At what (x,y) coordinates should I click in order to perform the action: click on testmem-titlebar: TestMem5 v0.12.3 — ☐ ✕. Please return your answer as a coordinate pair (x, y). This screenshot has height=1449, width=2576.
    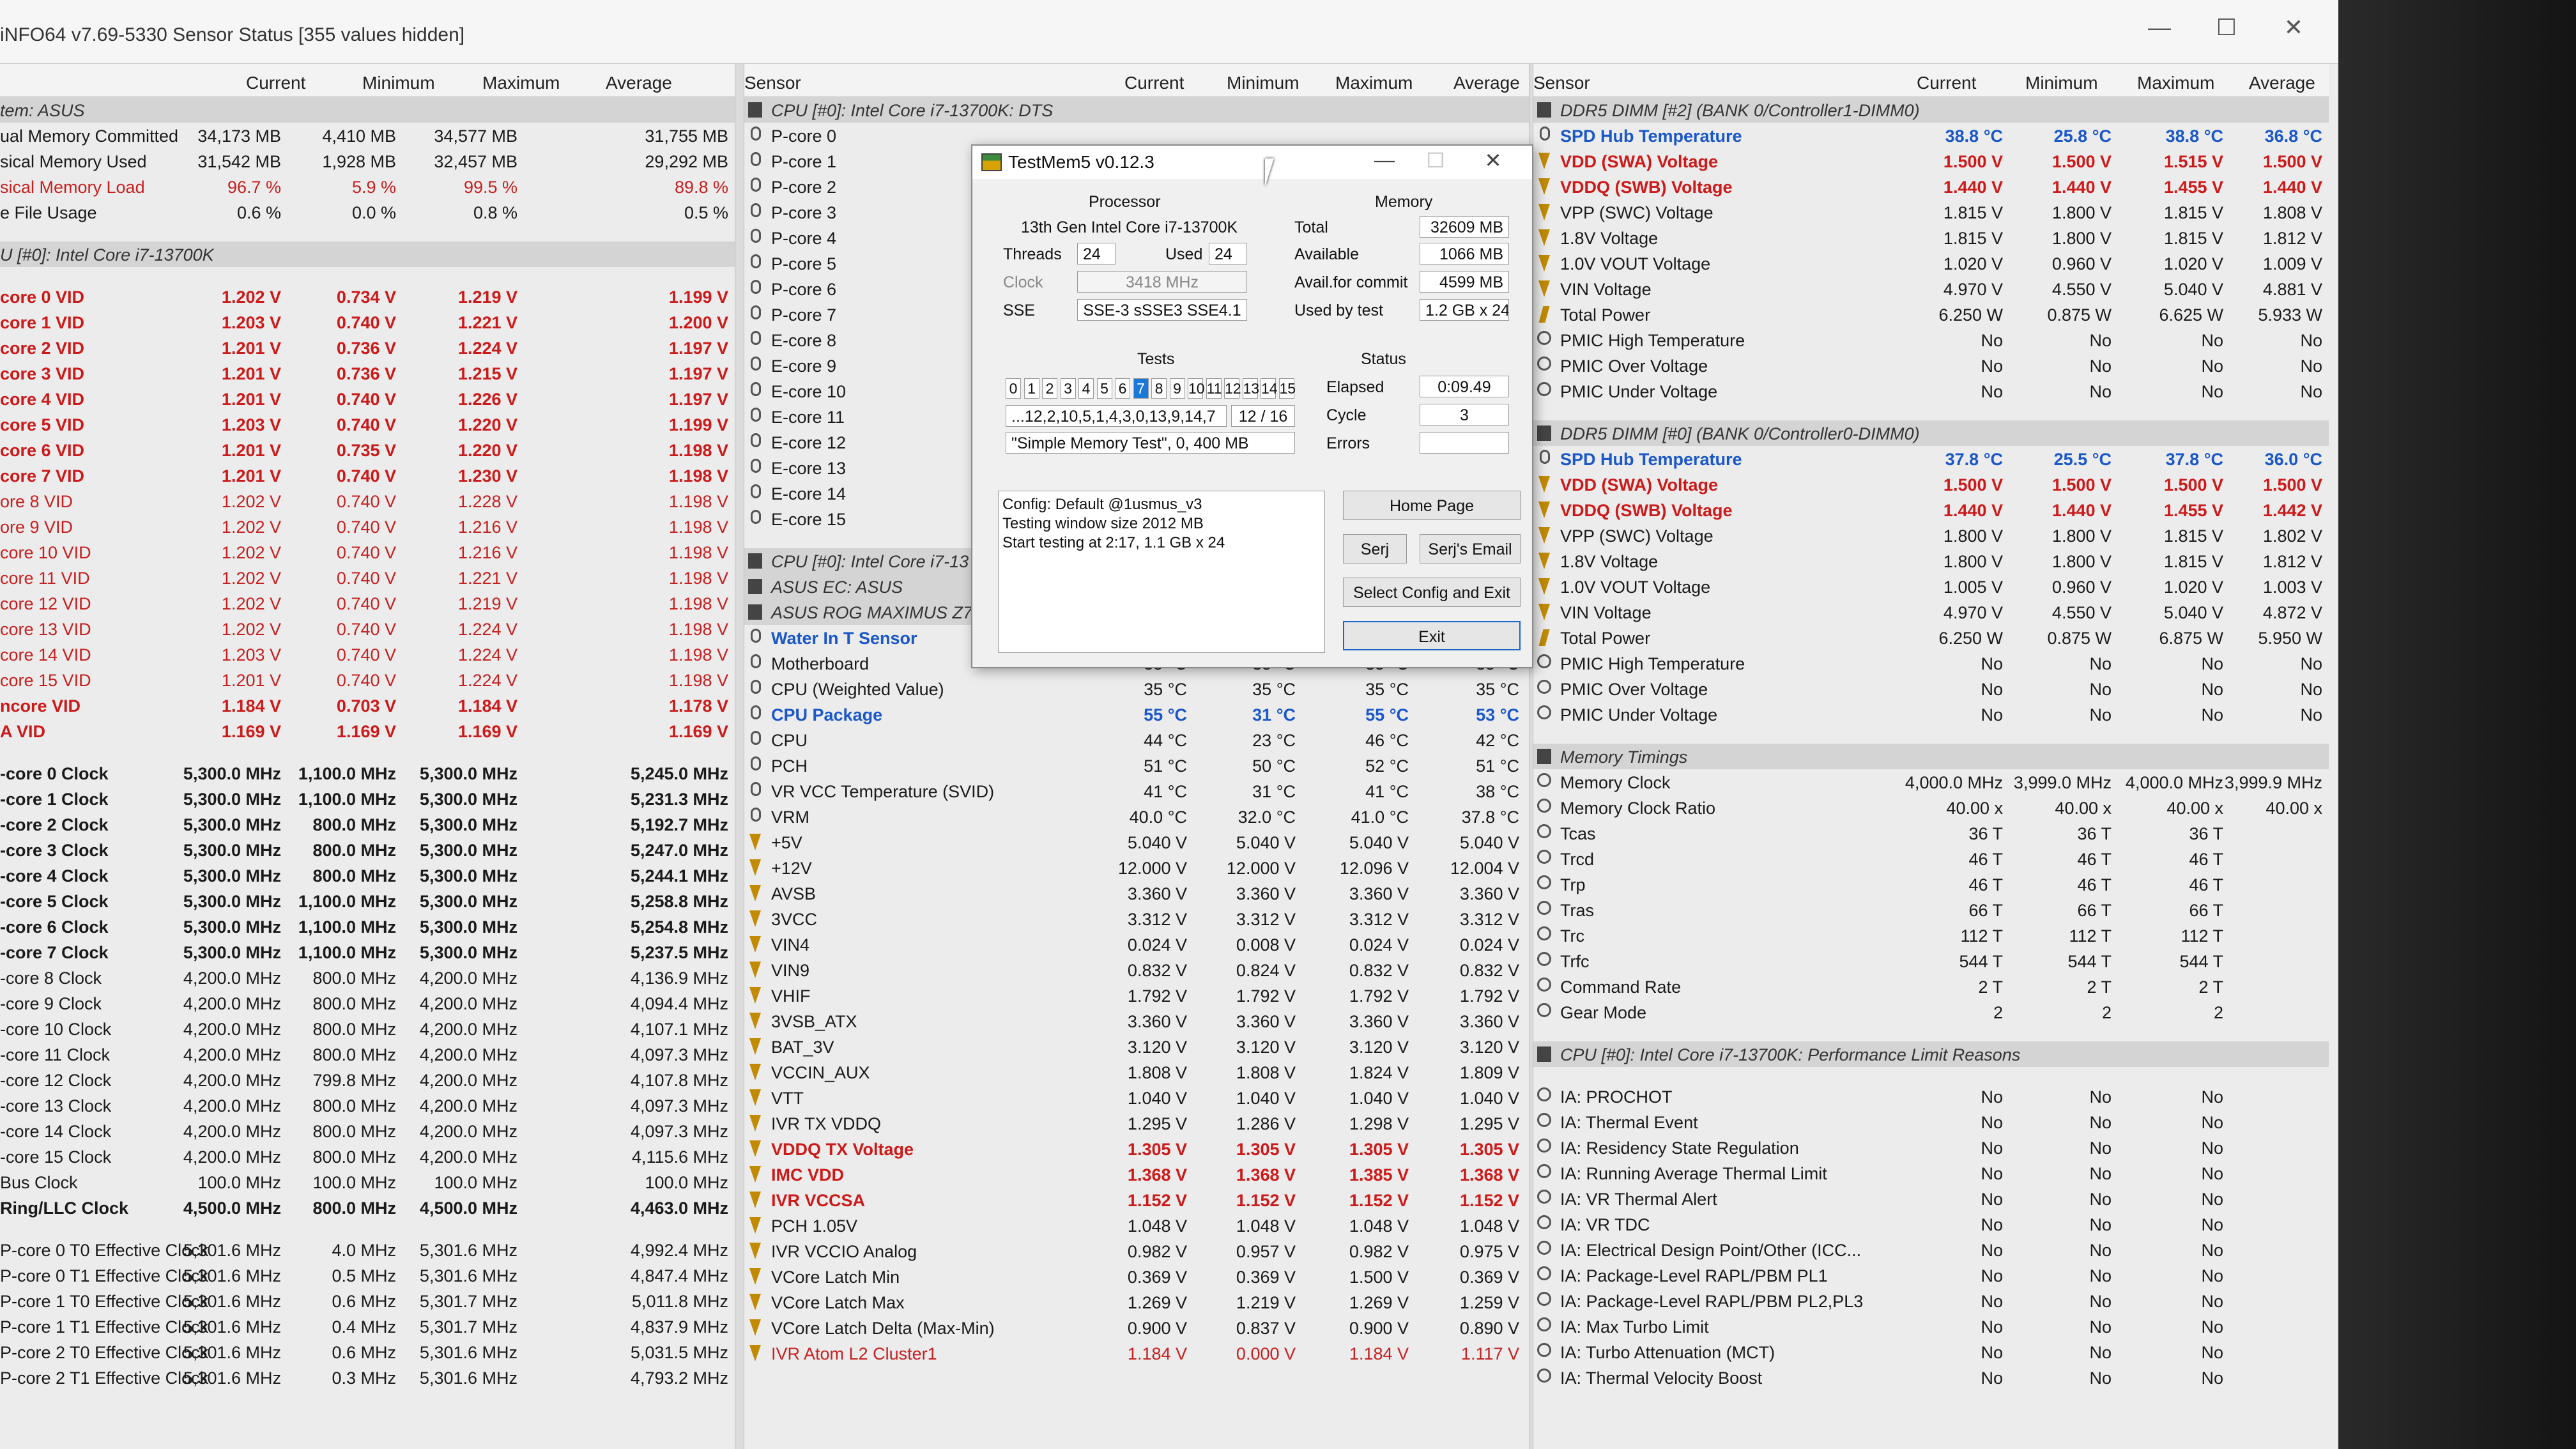
    Looking at the image, I should click on (1252, 162).